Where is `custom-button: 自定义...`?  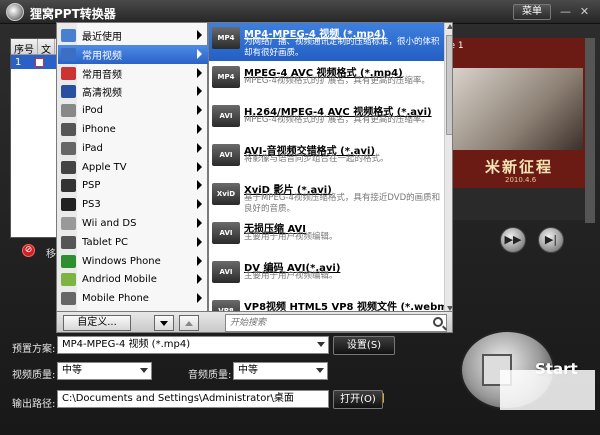 custom-button: 自定义... is located at coordinates (97, 323).